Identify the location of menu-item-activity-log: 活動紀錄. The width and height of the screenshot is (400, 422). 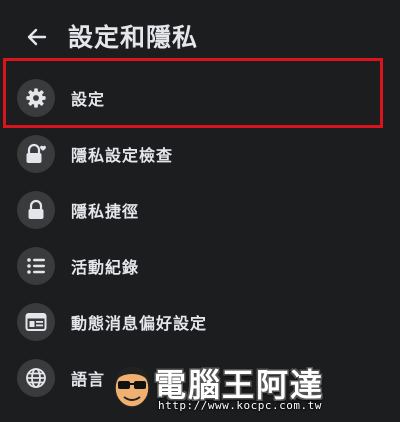
(200, 266).